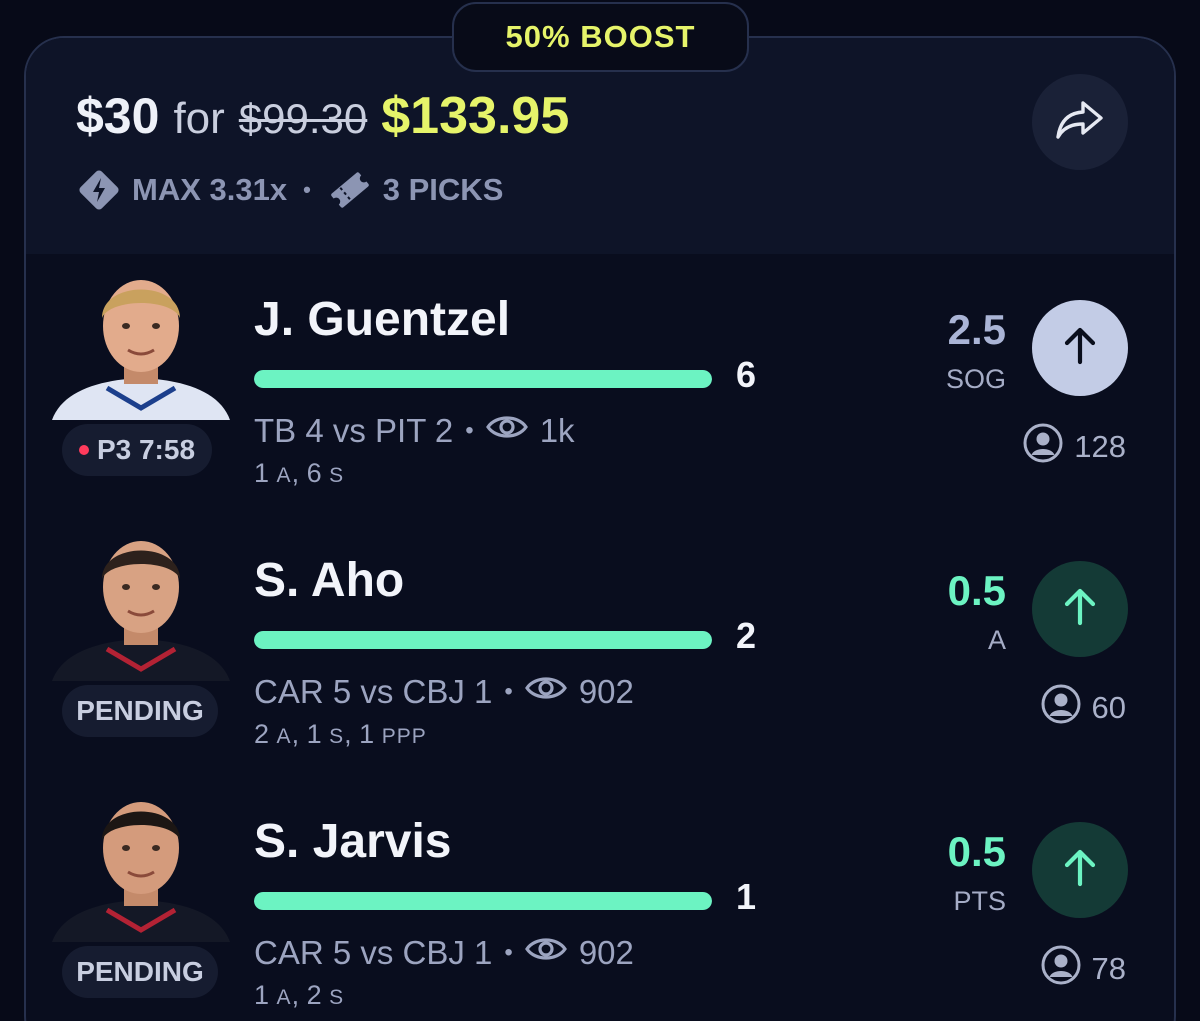 The width and height of the screenshot is (1200, 1021). Describe the element at coordinates (1083, 708) in the screenshot. I see `picker-count: 60` at that location.